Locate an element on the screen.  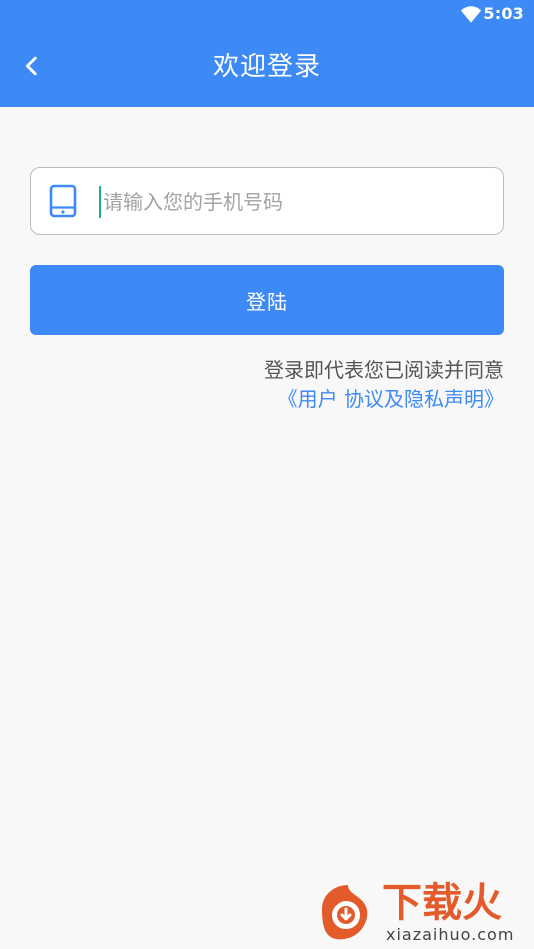
login-button: 登陆 is located at coordinates (267, 300).